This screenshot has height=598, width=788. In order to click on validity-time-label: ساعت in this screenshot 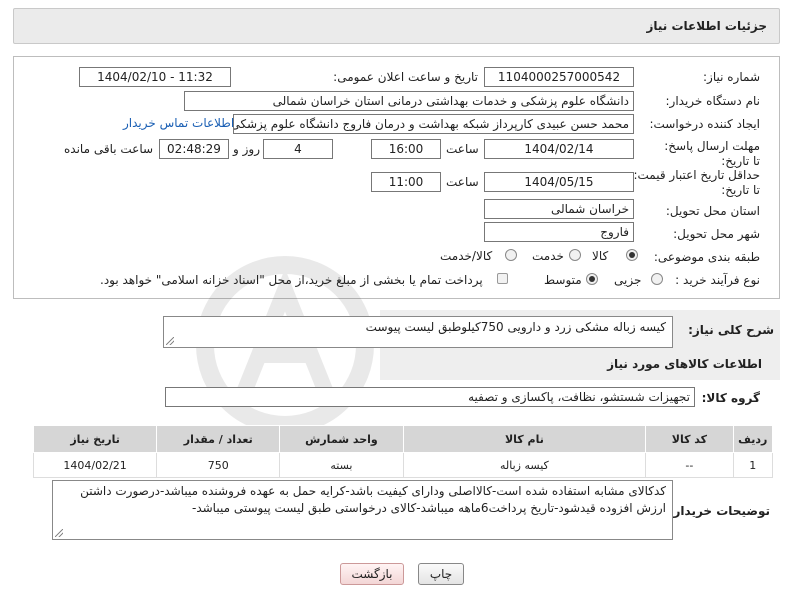, I will do `click(462, 182)`.